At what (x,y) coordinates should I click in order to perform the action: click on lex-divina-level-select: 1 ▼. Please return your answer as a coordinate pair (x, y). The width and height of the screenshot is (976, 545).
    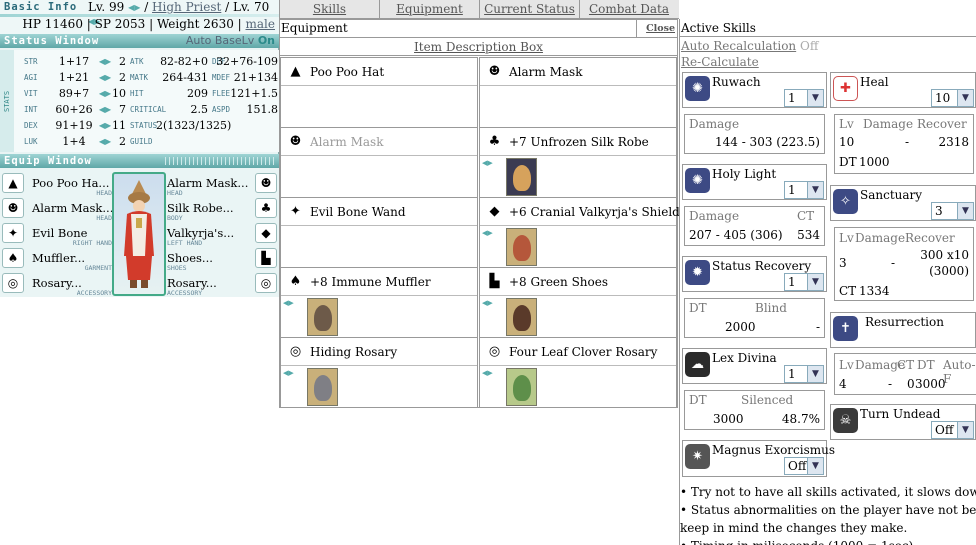
    Looking at the image, I should click on (804, 374).